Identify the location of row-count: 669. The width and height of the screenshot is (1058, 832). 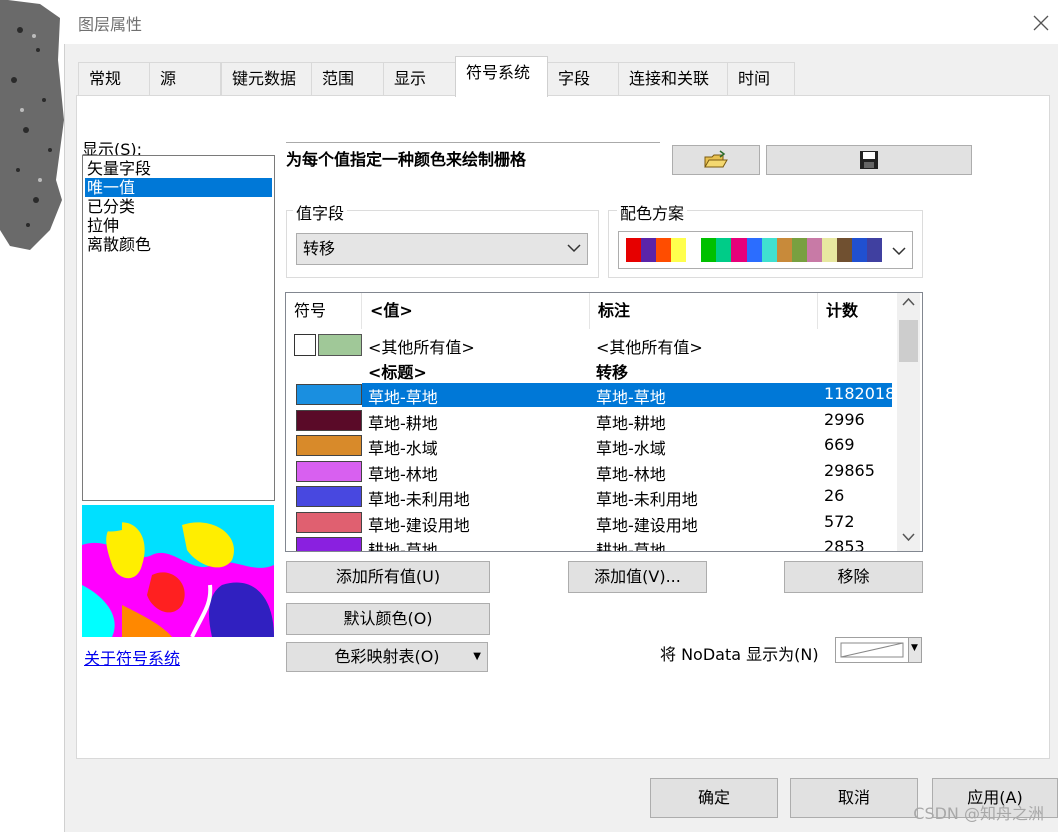
(839, 444).